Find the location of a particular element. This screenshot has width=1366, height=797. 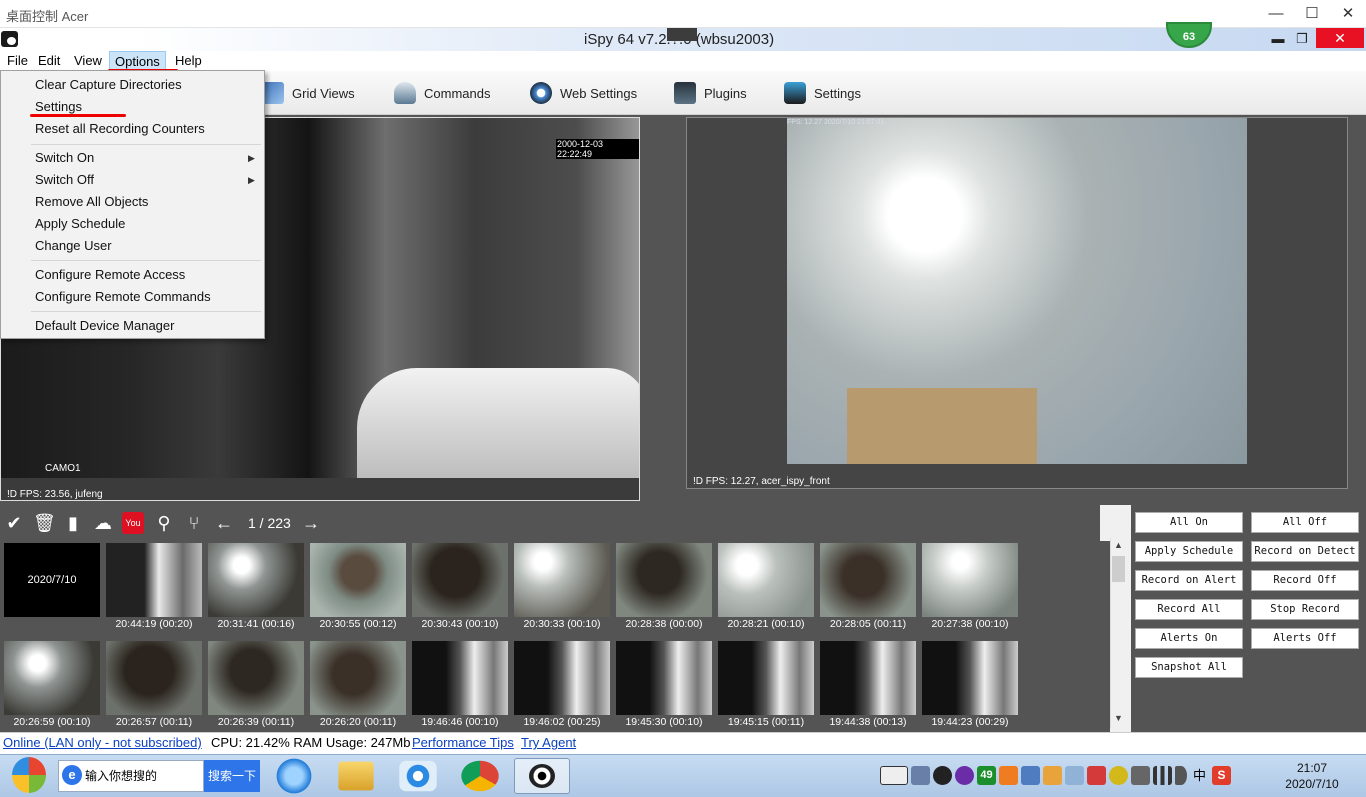

menu-item-change-user: Change User is located at coordinates (73, 245).